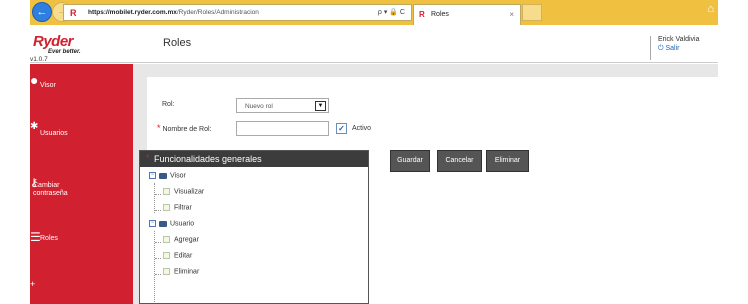 The height and width of the screenshot is (304, 748). Describe the element at coordinates (171, 226) in the screenshot. I see `tree-group-usuario: − Usuario` at that location.